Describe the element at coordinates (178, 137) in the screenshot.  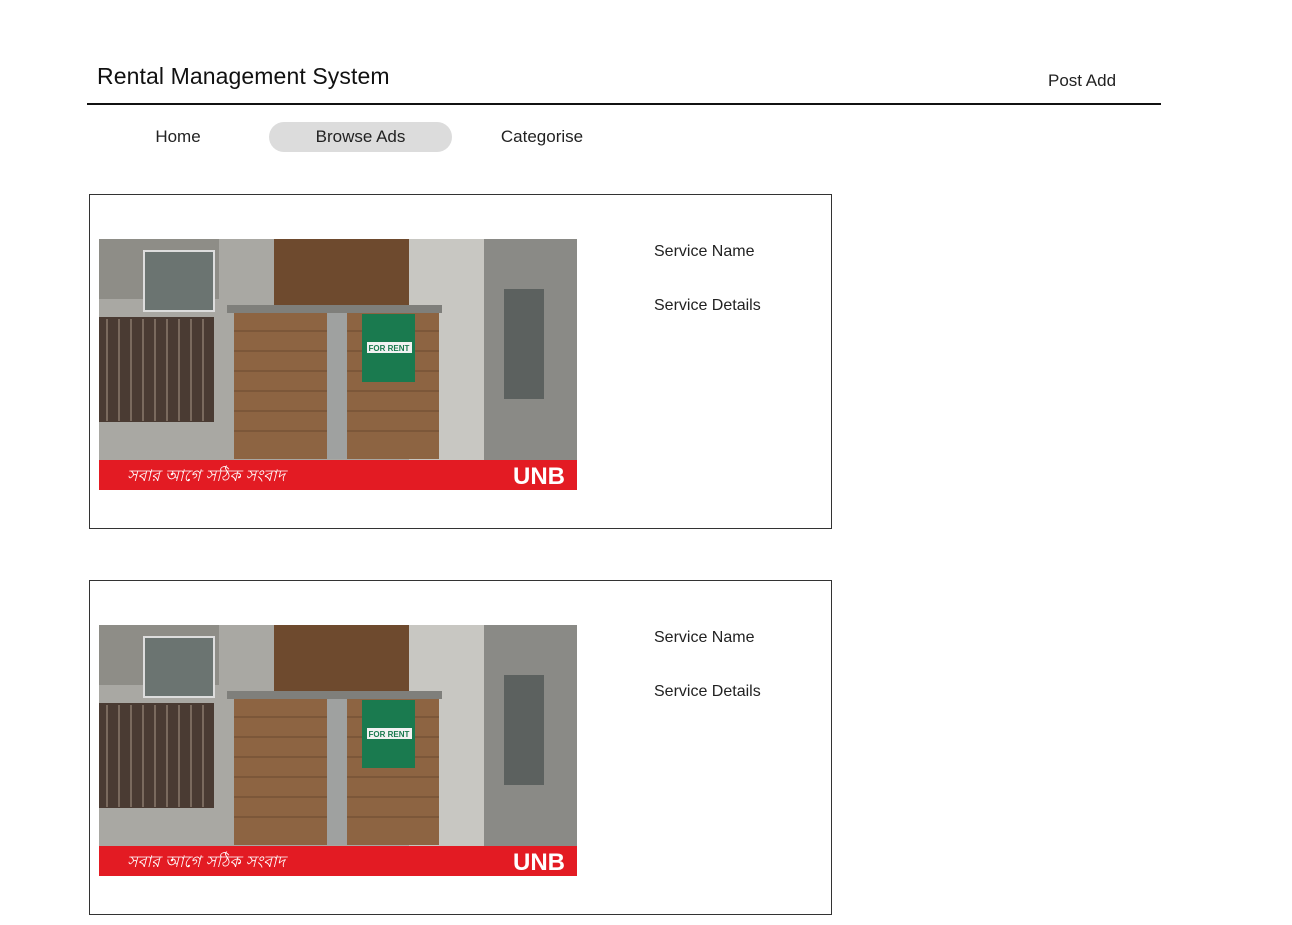
I see `nav-home: Home` at that location.